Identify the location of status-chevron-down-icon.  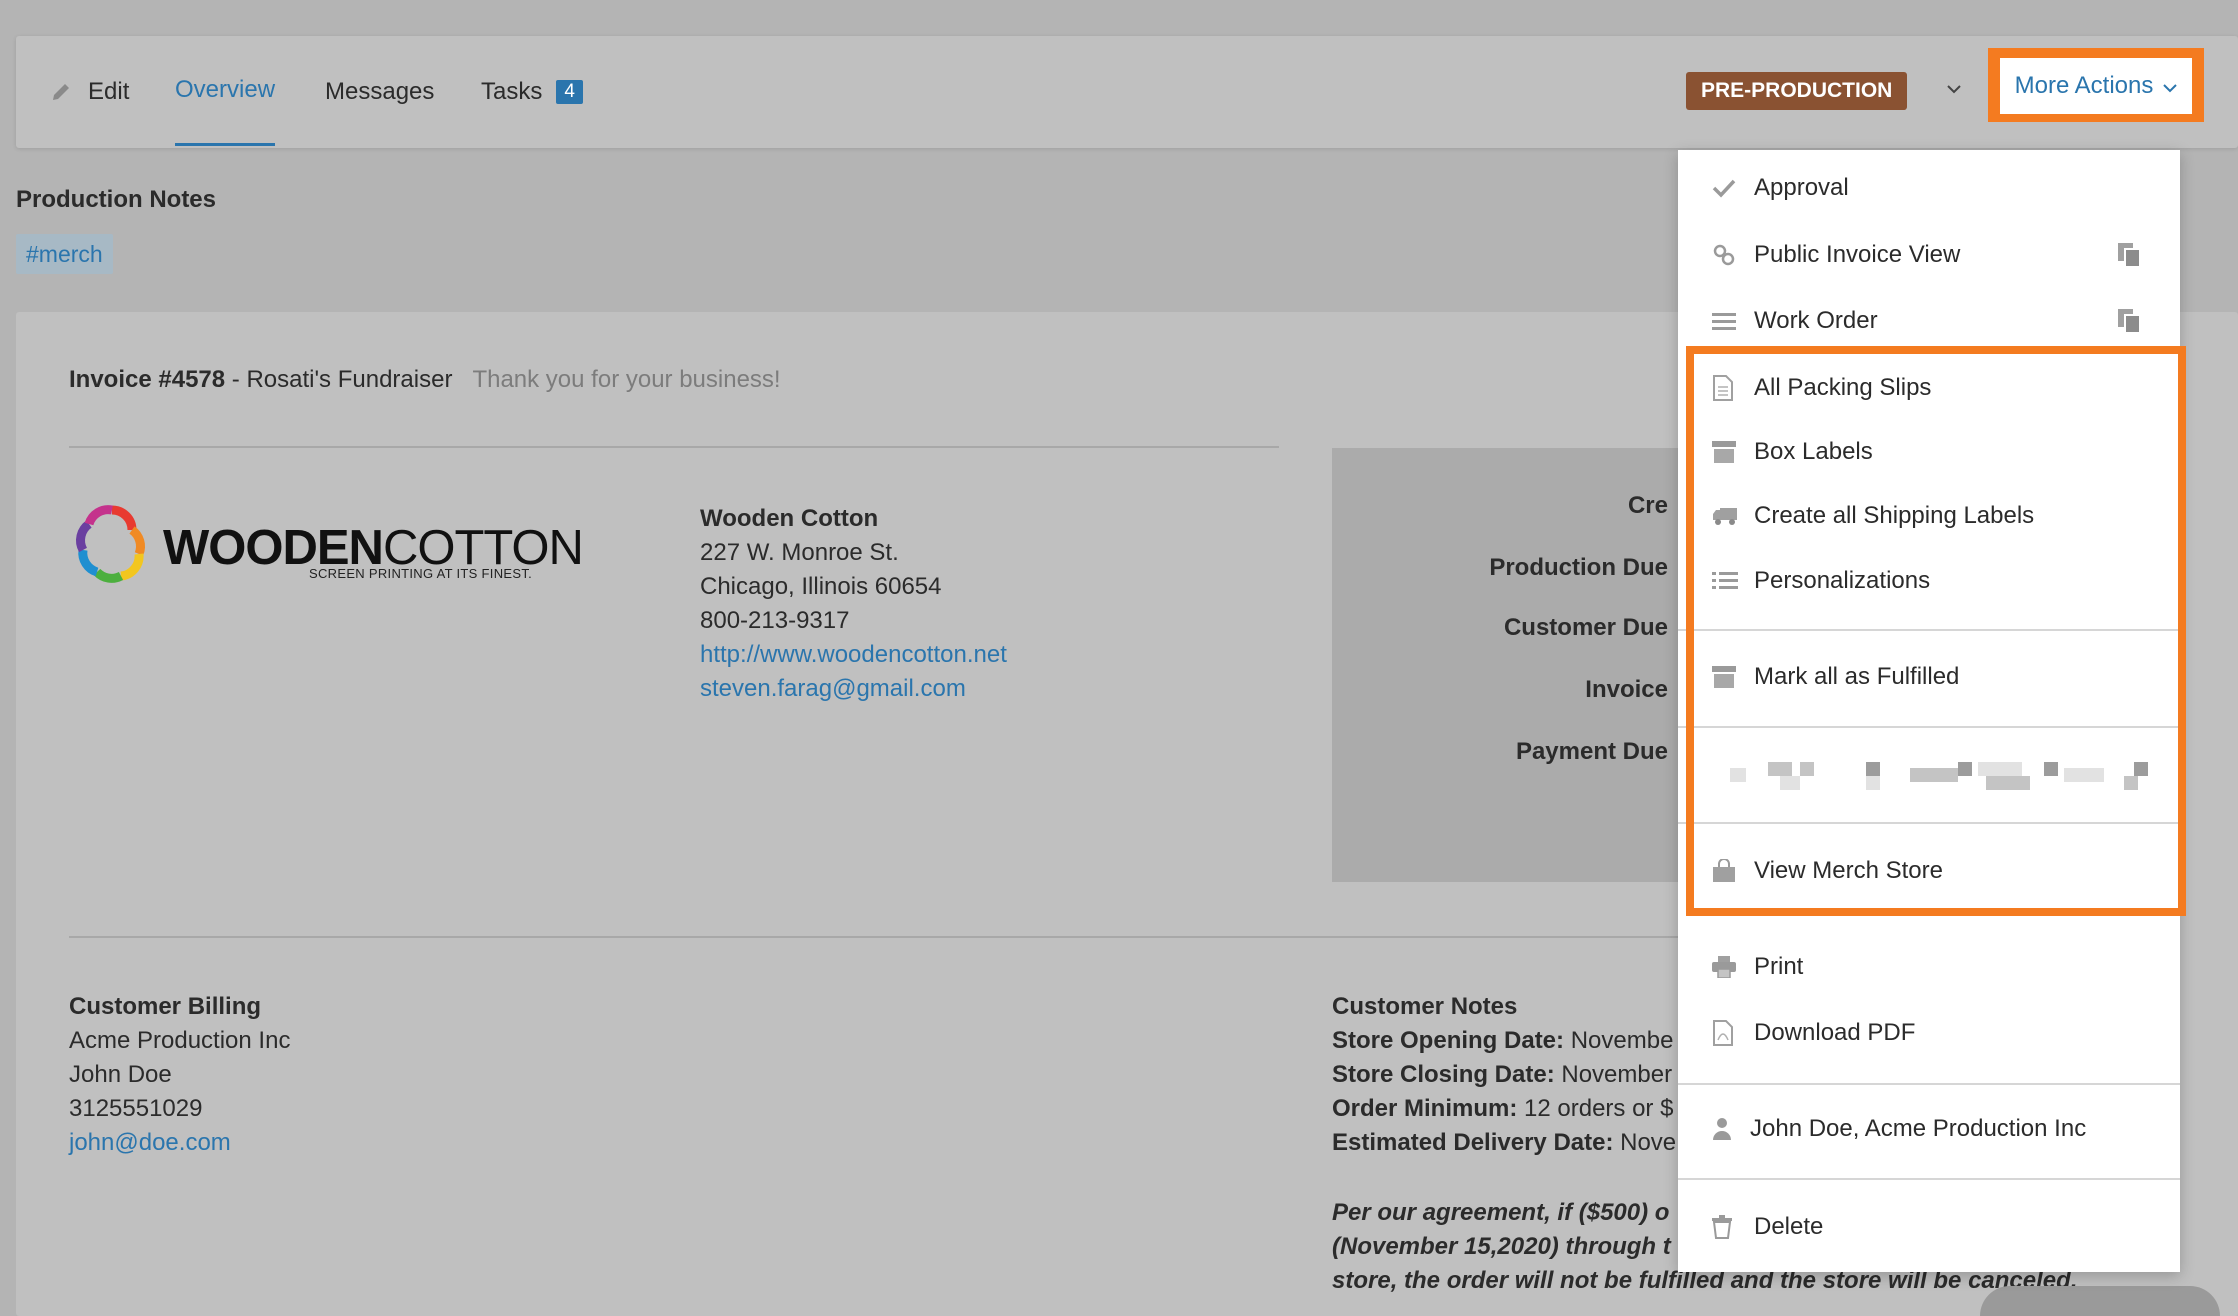
(1954, 89).